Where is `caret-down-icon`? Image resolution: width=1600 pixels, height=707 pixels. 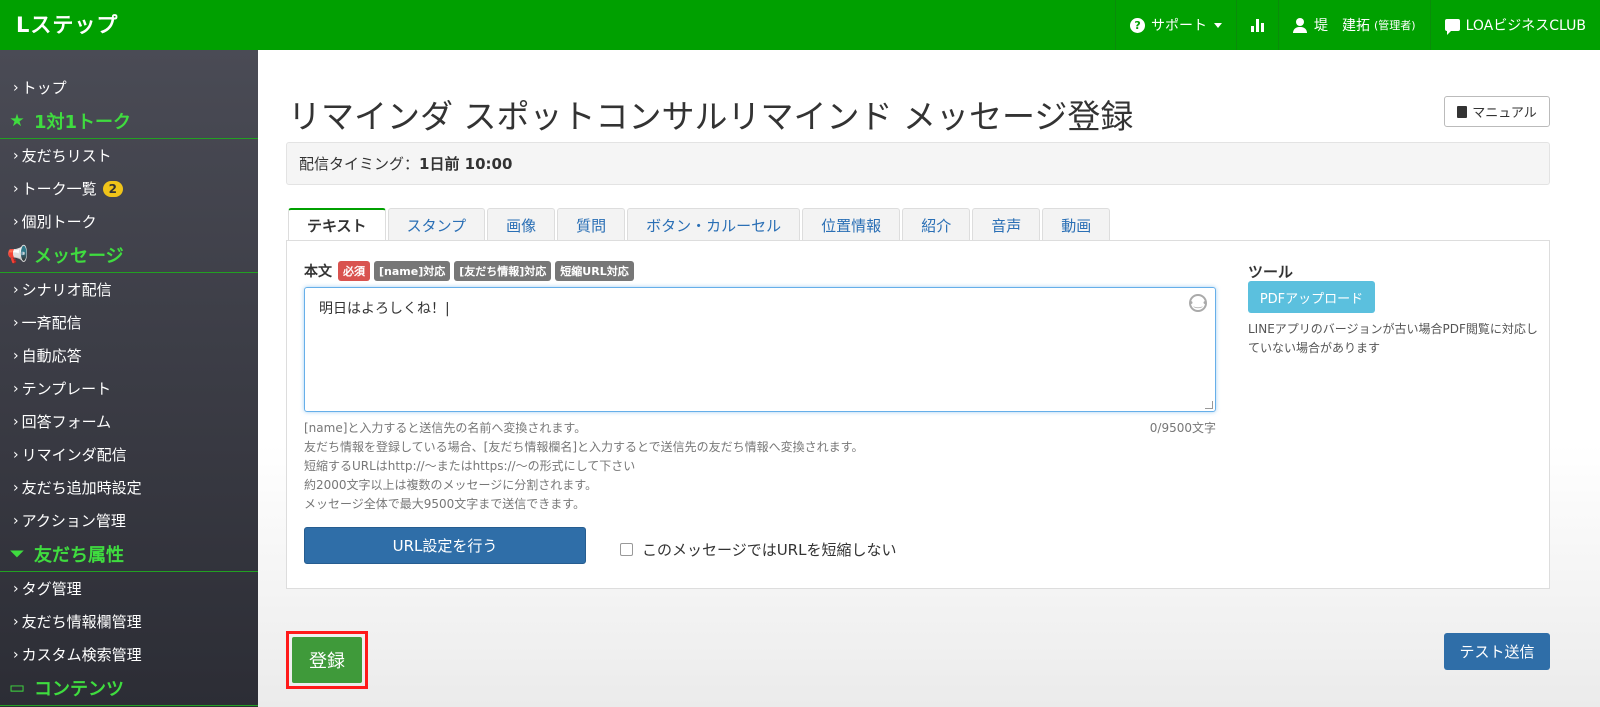 caret-down-icon is located at coordinates (1218, 25).